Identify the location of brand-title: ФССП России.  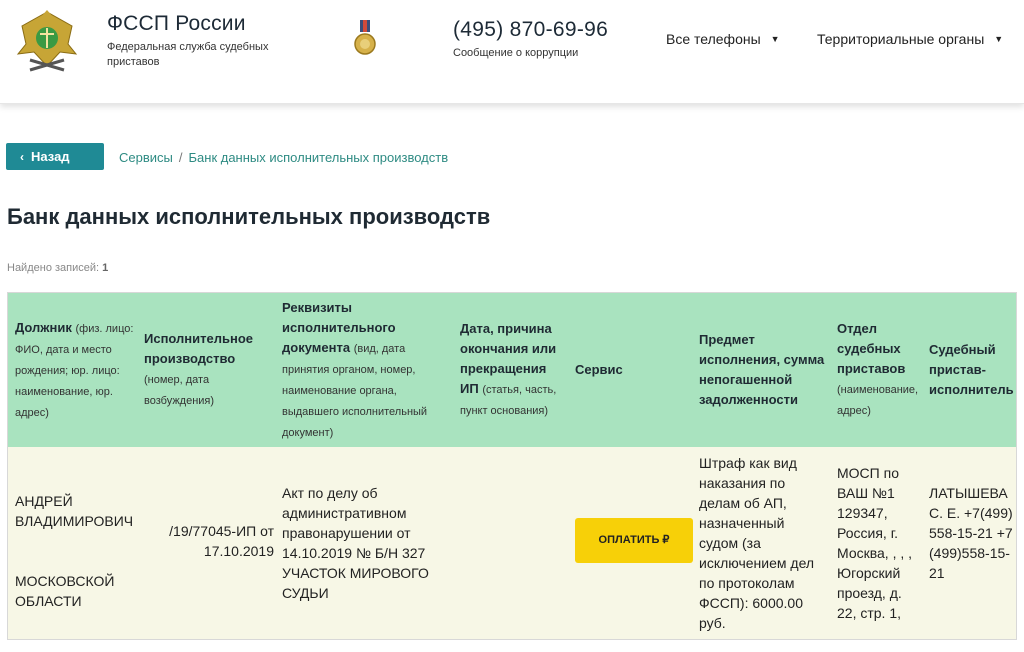
(176, 24).